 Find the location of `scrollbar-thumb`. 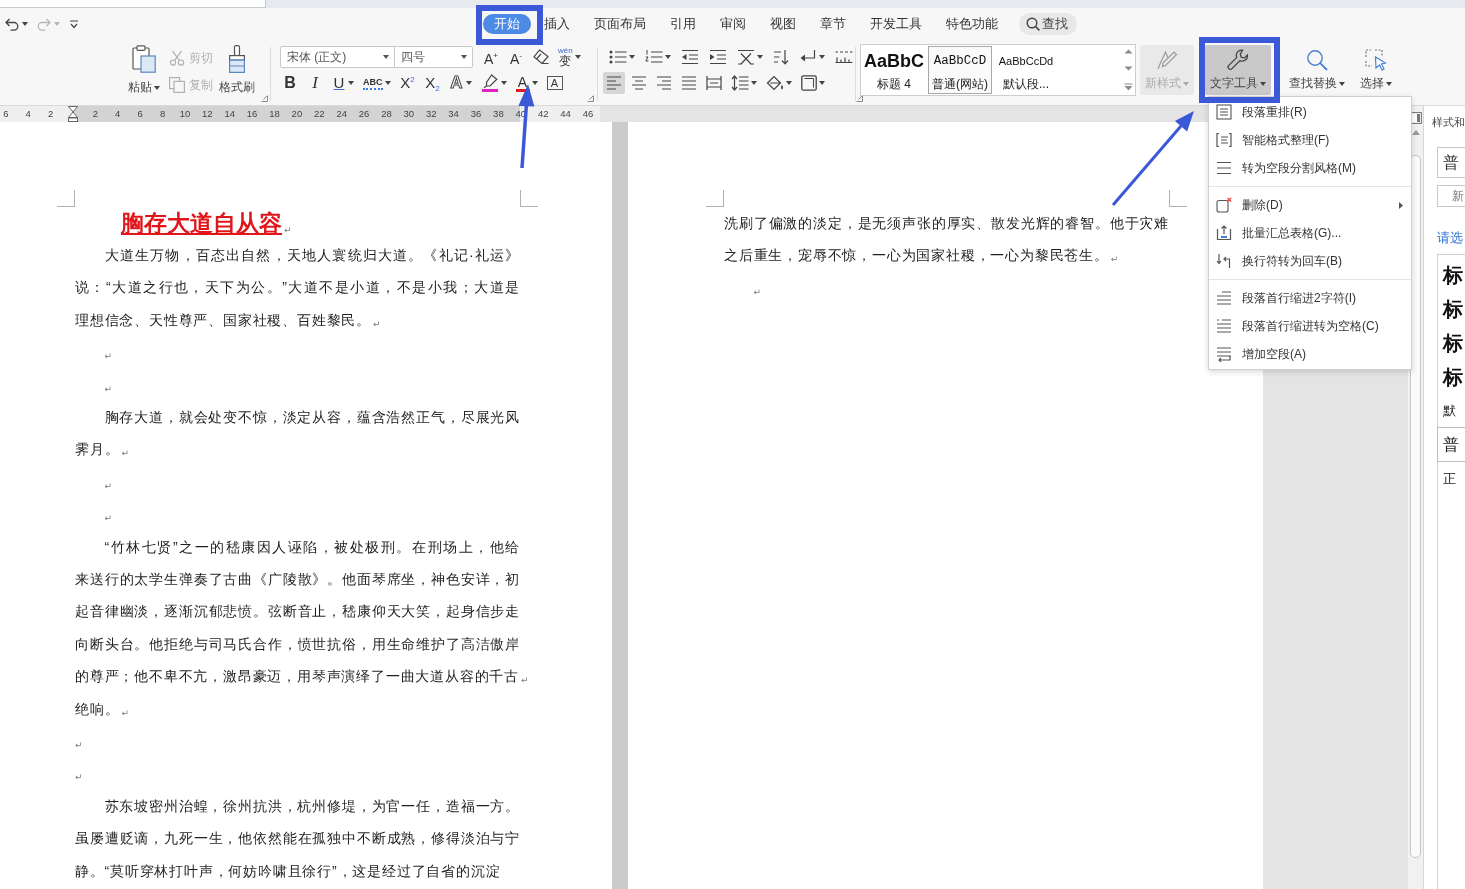

scrollbar-thumb is located at coordinates (1415, 506).